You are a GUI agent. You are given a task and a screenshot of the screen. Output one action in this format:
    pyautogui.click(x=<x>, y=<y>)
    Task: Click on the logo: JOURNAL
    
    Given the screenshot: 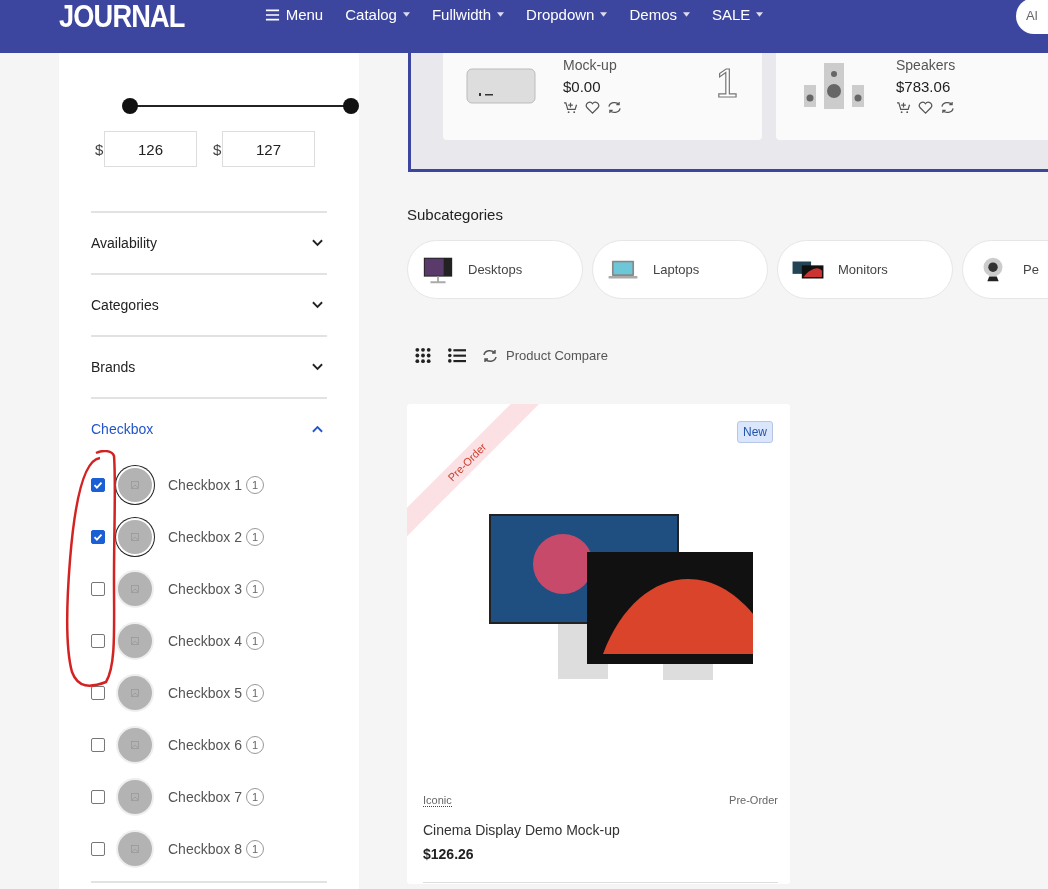 What is the action you would take?
    pyautogui.click(x=122, y=16)
    